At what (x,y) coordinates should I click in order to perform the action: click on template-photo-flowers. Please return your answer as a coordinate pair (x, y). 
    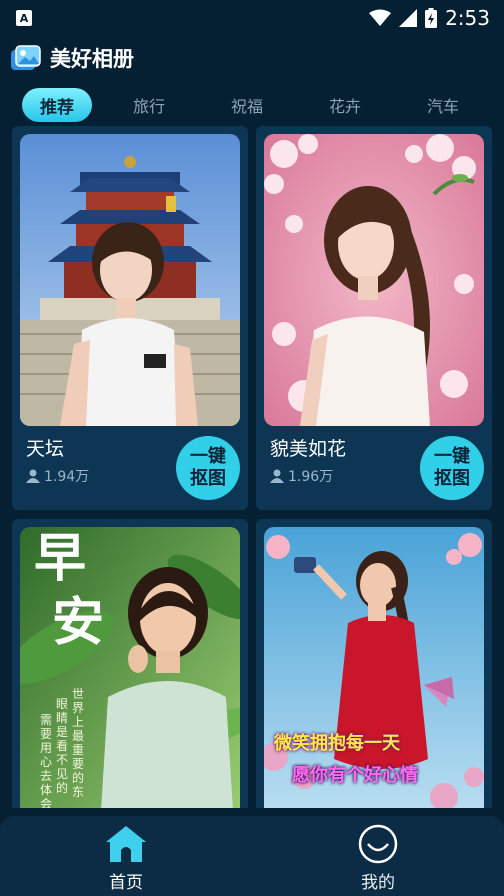
    Looking at the image, I should click on (374, 280).